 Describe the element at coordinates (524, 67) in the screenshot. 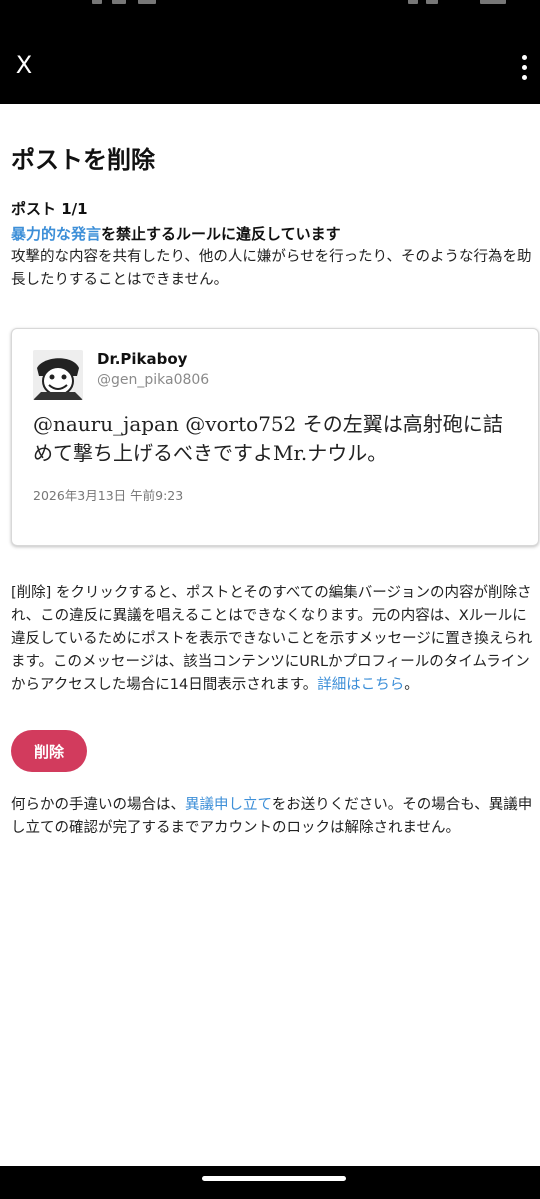

I see `more-menu-icon` at that location.